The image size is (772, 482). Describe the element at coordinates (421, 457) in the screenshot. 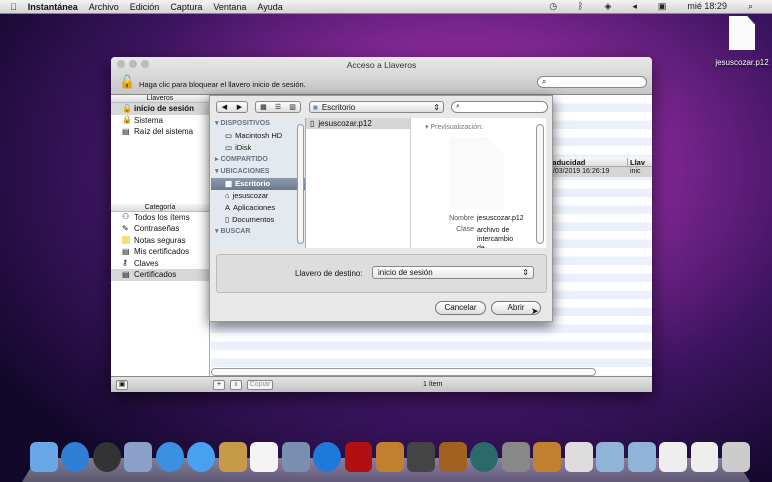

I see `imovie-icon` at that location.